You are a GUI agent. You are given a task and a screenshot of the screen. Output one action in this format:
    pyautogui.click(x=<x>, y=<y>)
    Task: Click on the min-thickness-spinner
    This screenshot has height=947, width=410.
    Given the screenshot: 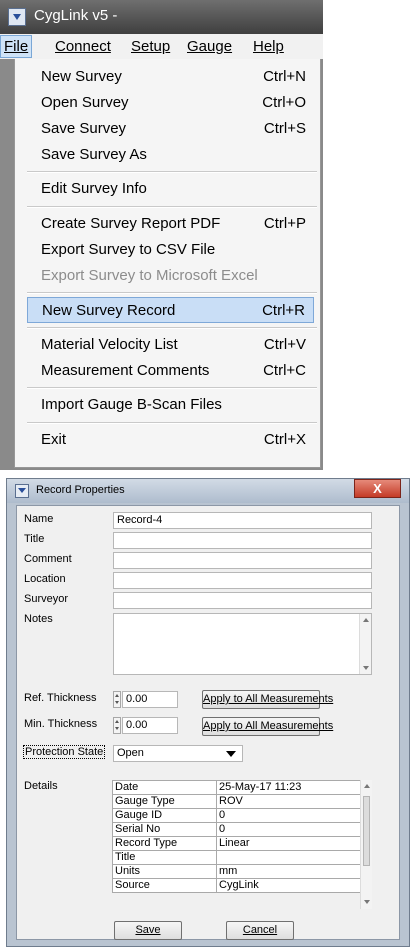 What is the action you would take?
    pyautogui.click(x=117, y=725)
    